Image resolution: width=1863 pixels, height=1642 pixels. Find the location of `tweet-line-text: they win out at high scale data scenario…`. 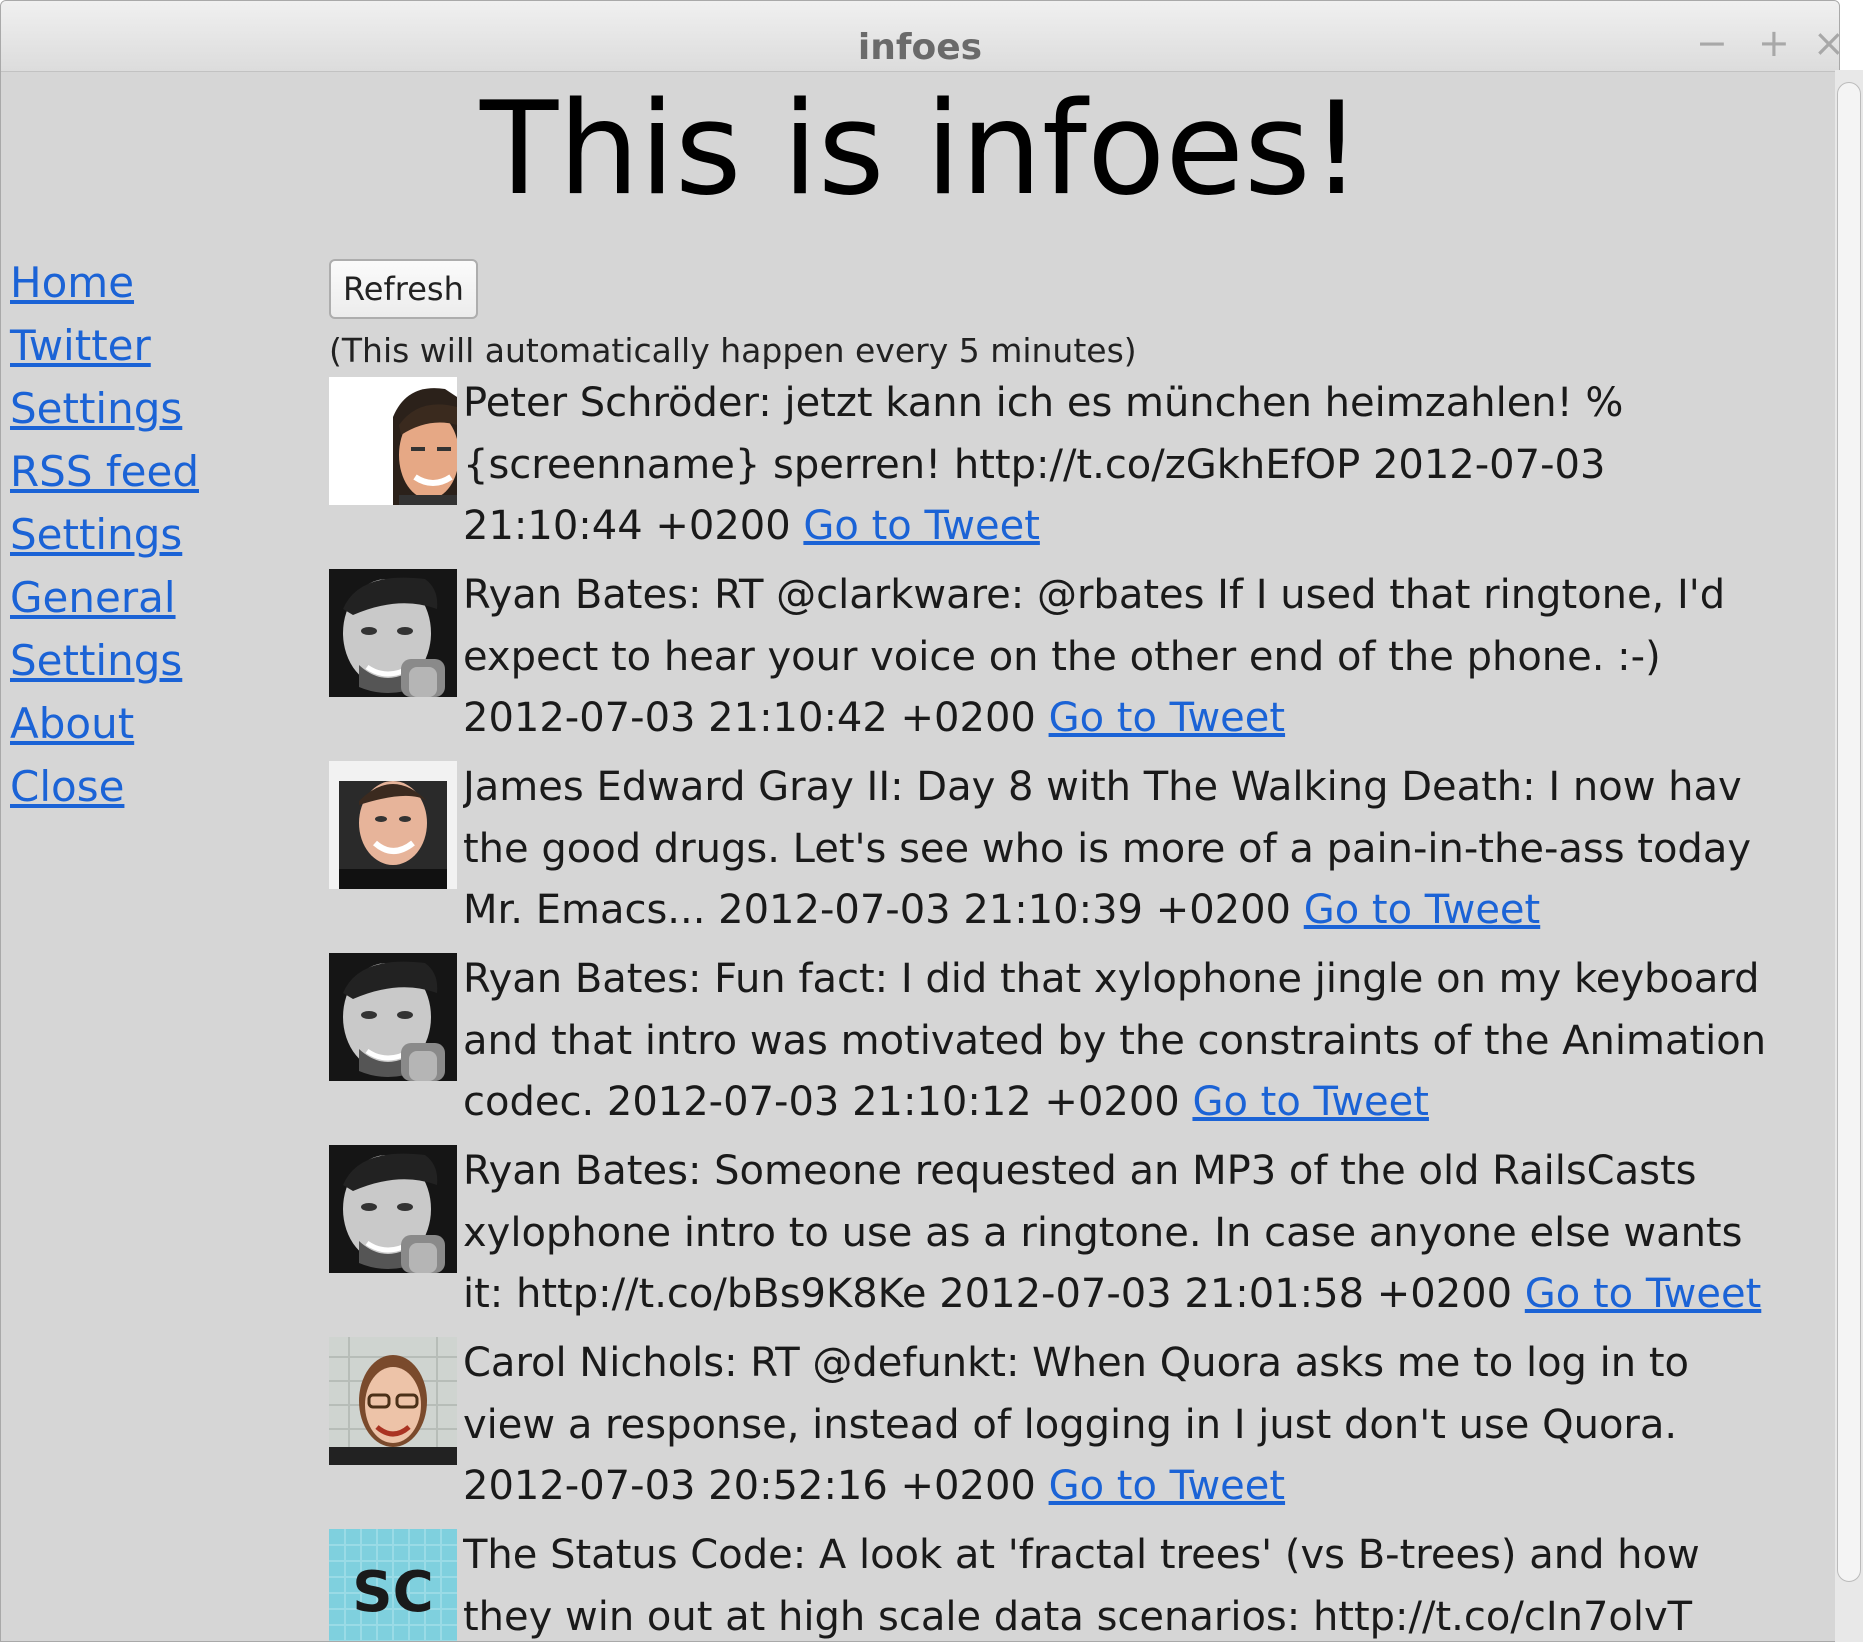

tweet-line-text: they win out at high scale data scenario… is located at coordinates (1078, 1616).